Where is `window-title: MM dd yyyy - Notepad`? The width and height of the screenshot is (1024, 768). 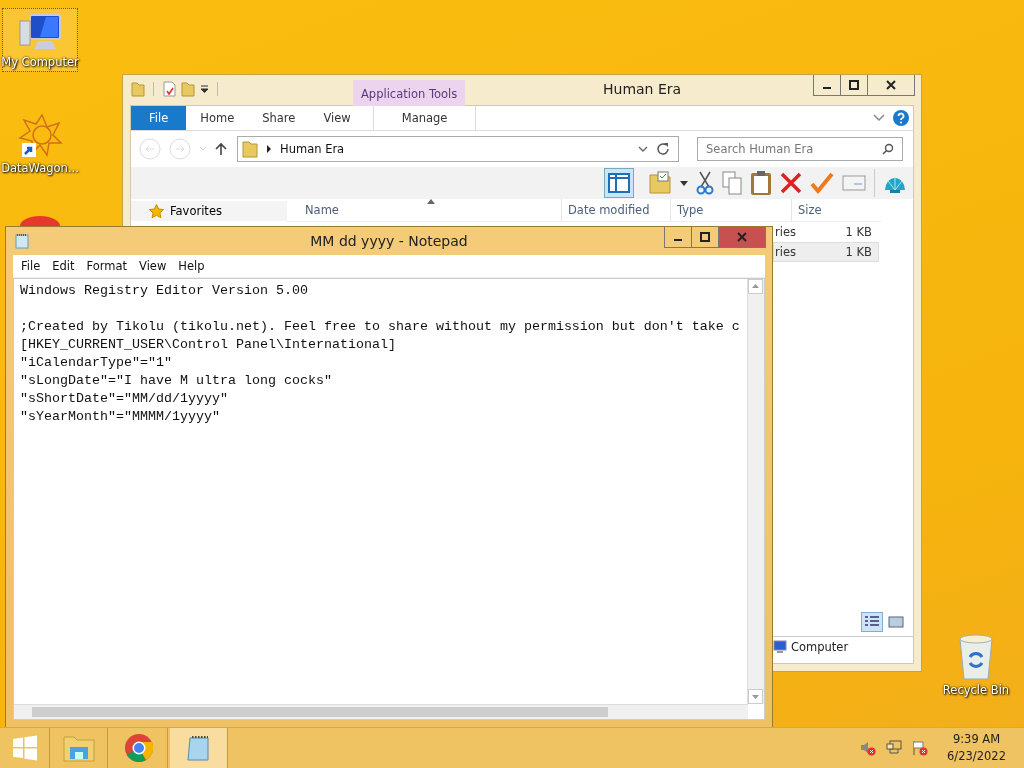 window-title: MM dd yyyy - Notepad is located at coordinates (389, 241).